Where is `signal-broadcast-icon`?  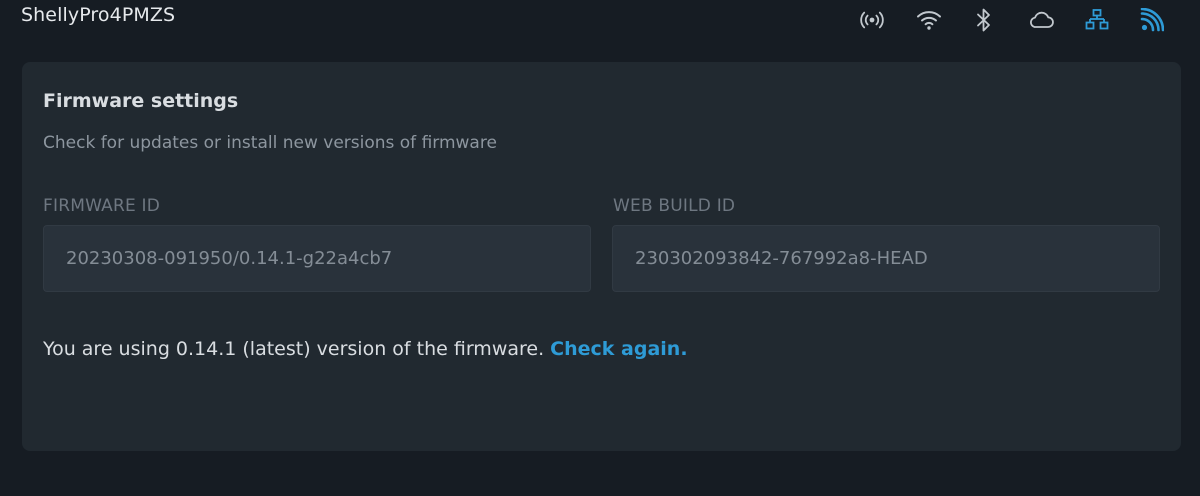
signal-broadcast-icon is located at coordinates (872, 20).